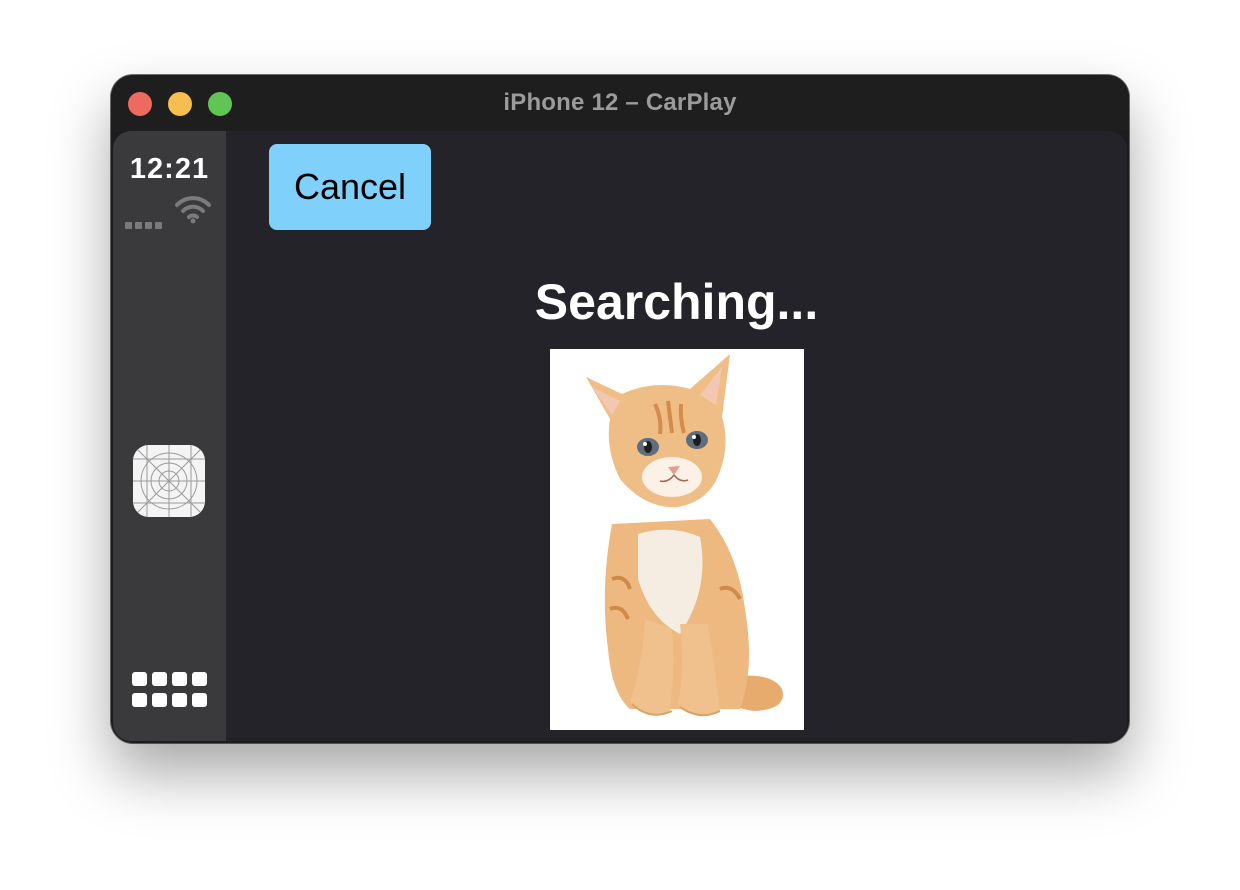  I want to click on window-title: iPhone 12 – CarPlay, so click(620, 102).